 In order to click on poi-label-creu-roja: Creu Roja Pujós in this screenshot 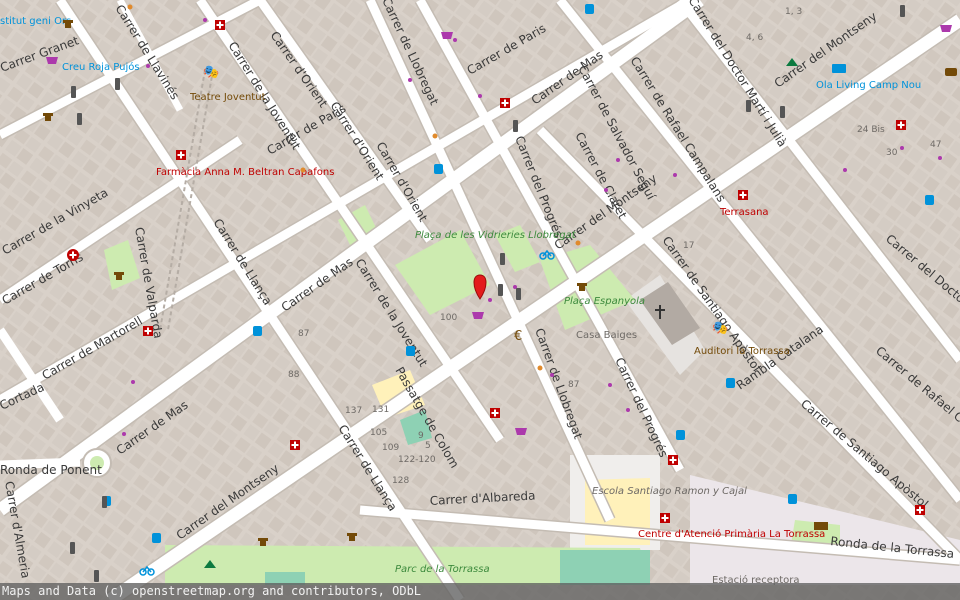, I will do `click(101, 67)`.